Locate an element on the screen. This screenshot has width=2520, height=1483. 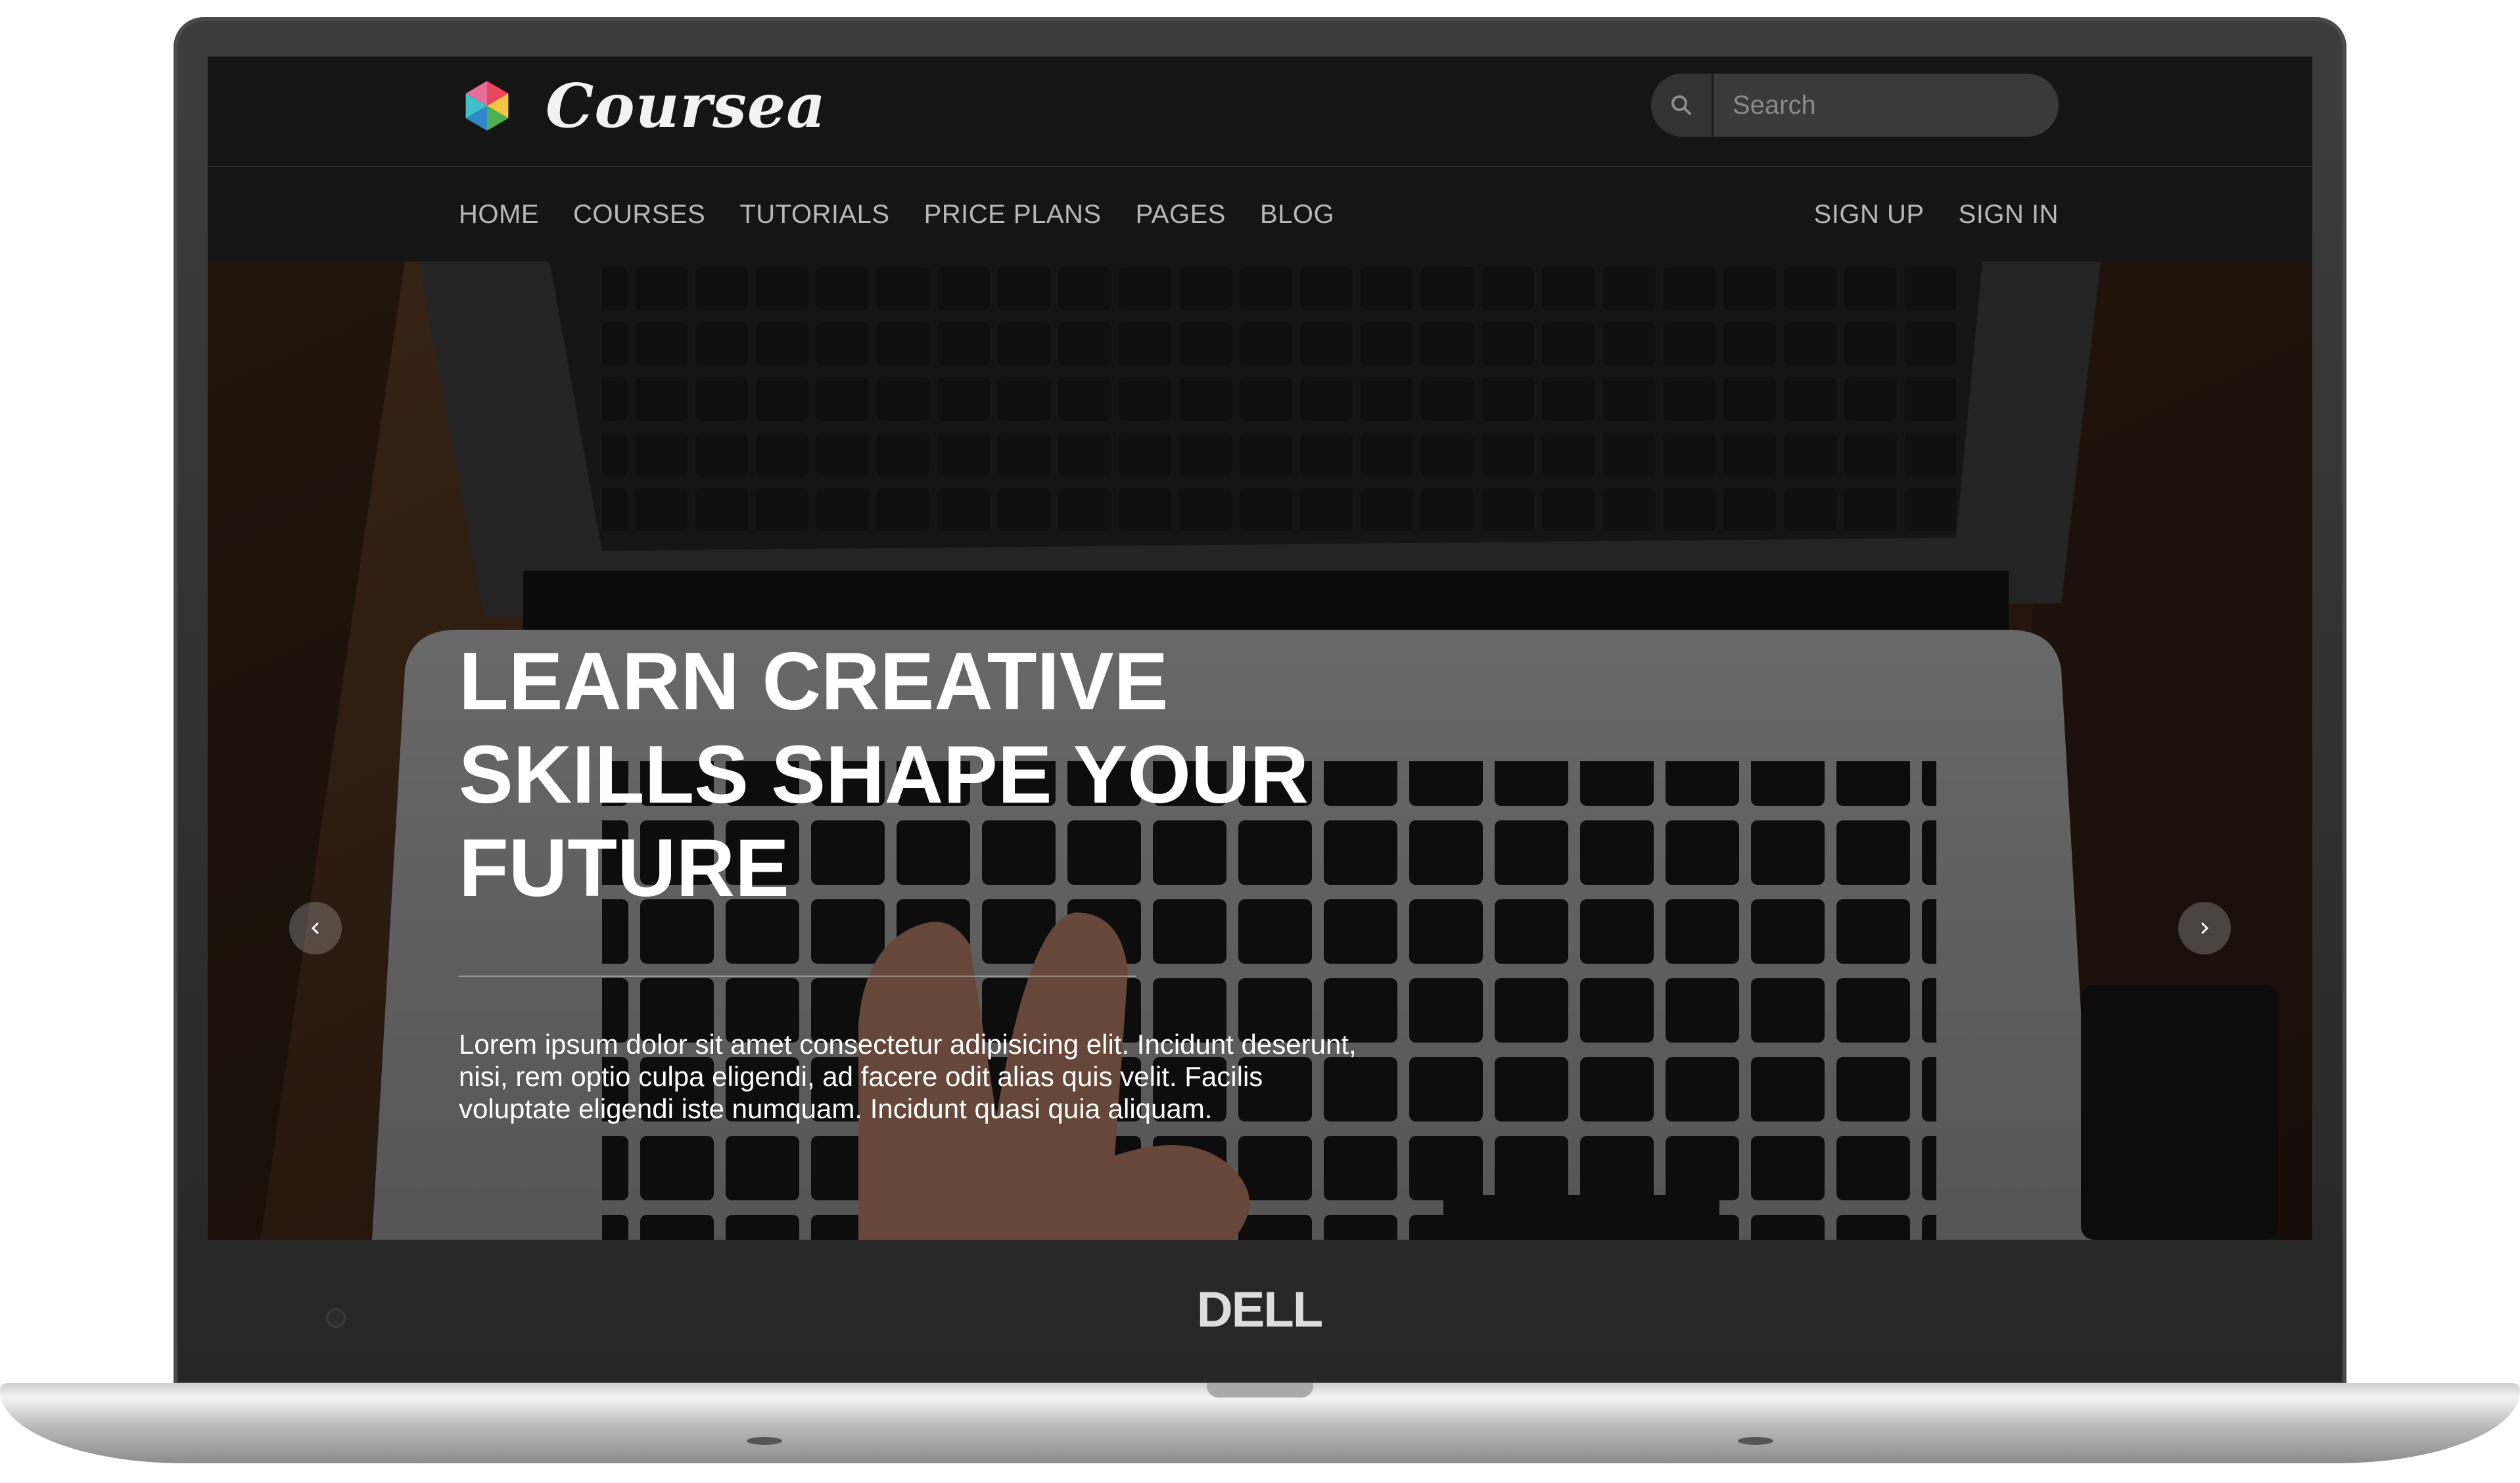
nav-courses: COURSES is located at coordinates (639, 214).